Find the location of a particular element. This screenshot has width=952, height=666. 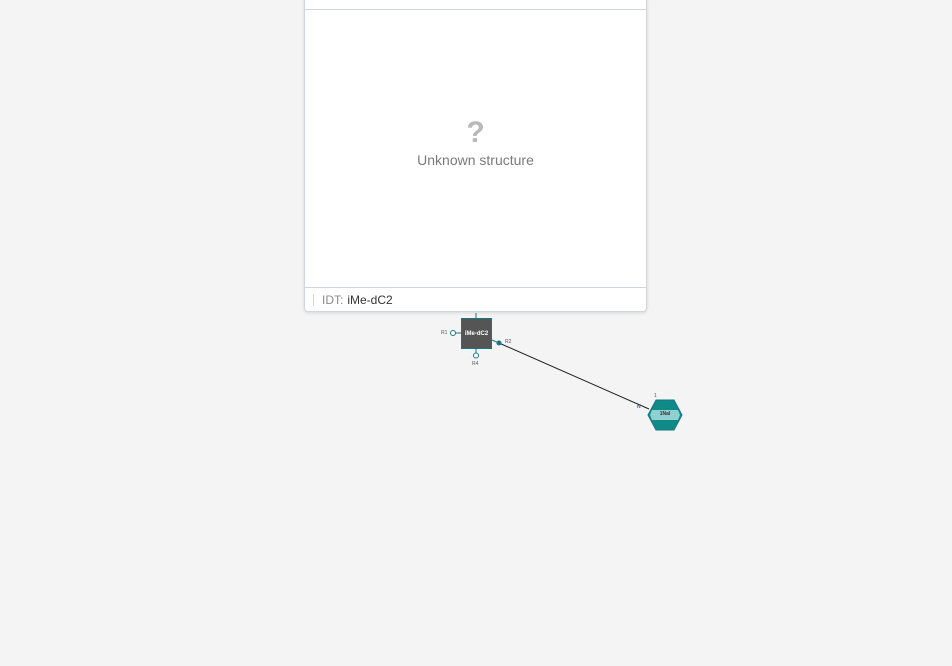

monomer-imedc2: iMe-dC2 is located at coordinates (476, 333).